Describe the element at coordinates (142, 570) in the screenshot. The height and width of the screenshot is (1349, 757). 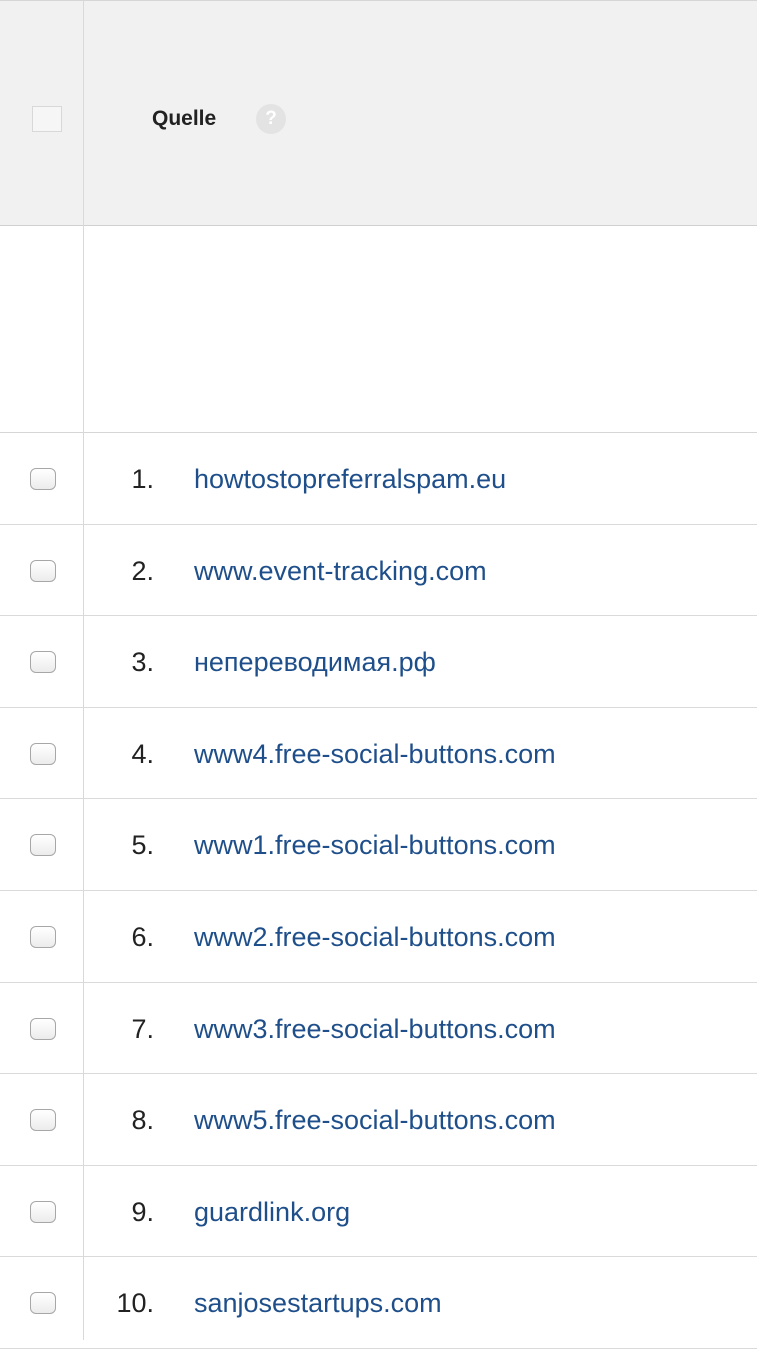
I see `row-index: 2.` at that location.